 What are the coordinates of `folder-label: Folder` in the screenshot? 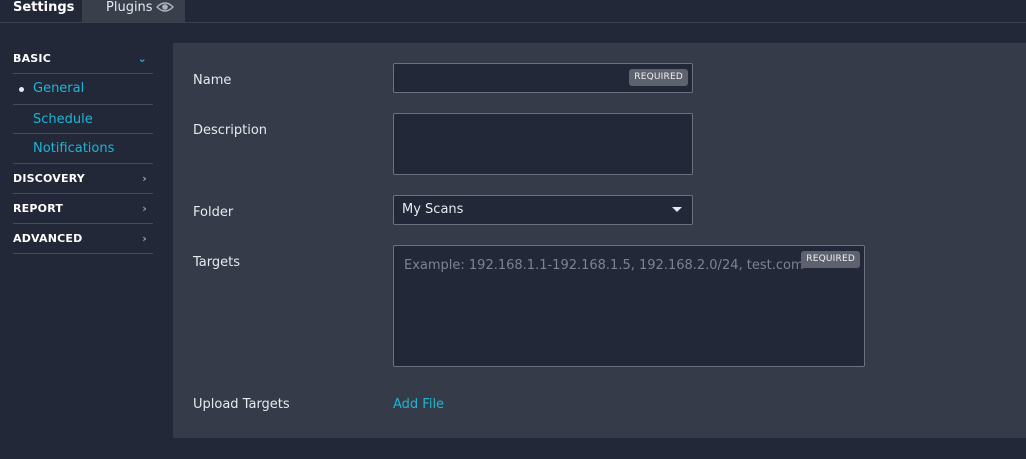 It's located at (213, 212).